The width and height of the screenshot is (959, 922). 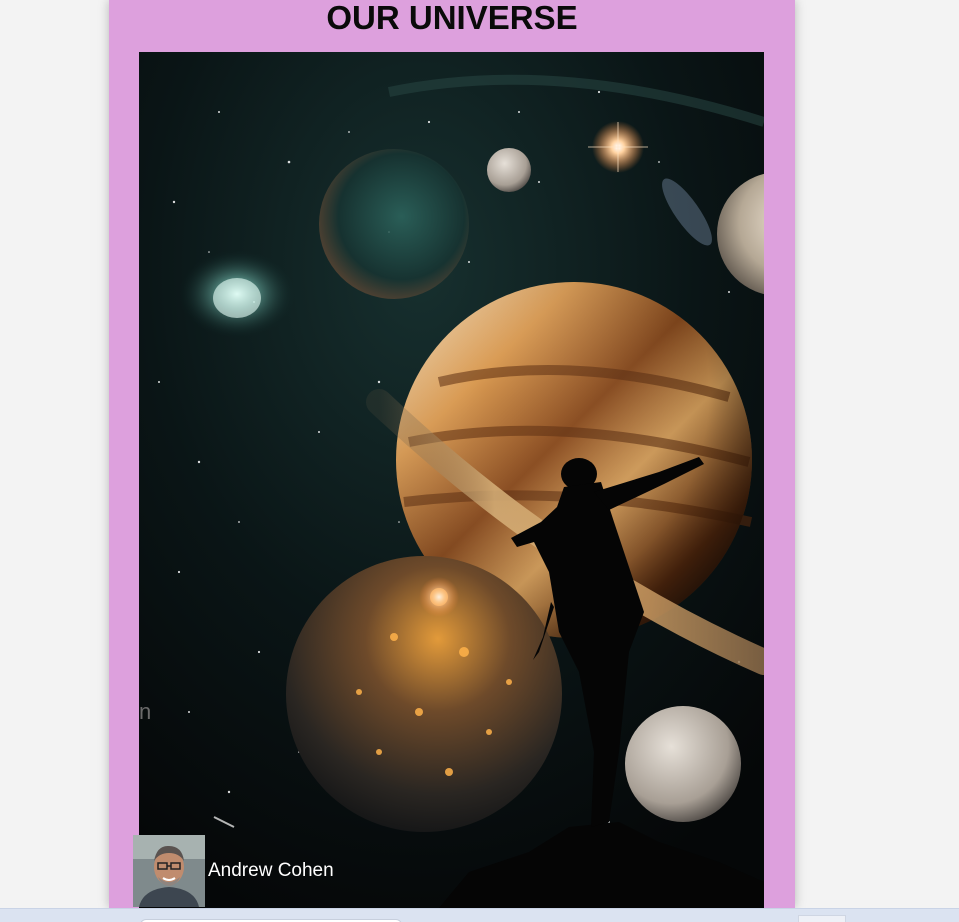 I want to click on page-title: OUR UNIVERSE, so click(x=452, y=18).